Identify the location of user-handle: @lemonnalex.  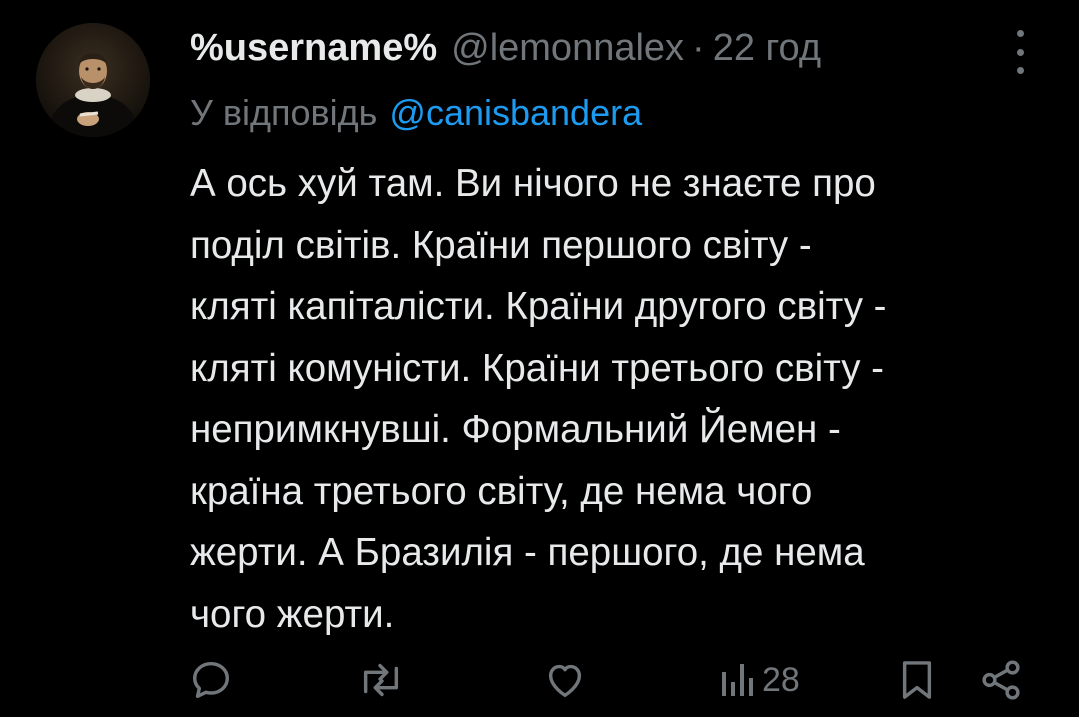
(567, 48).